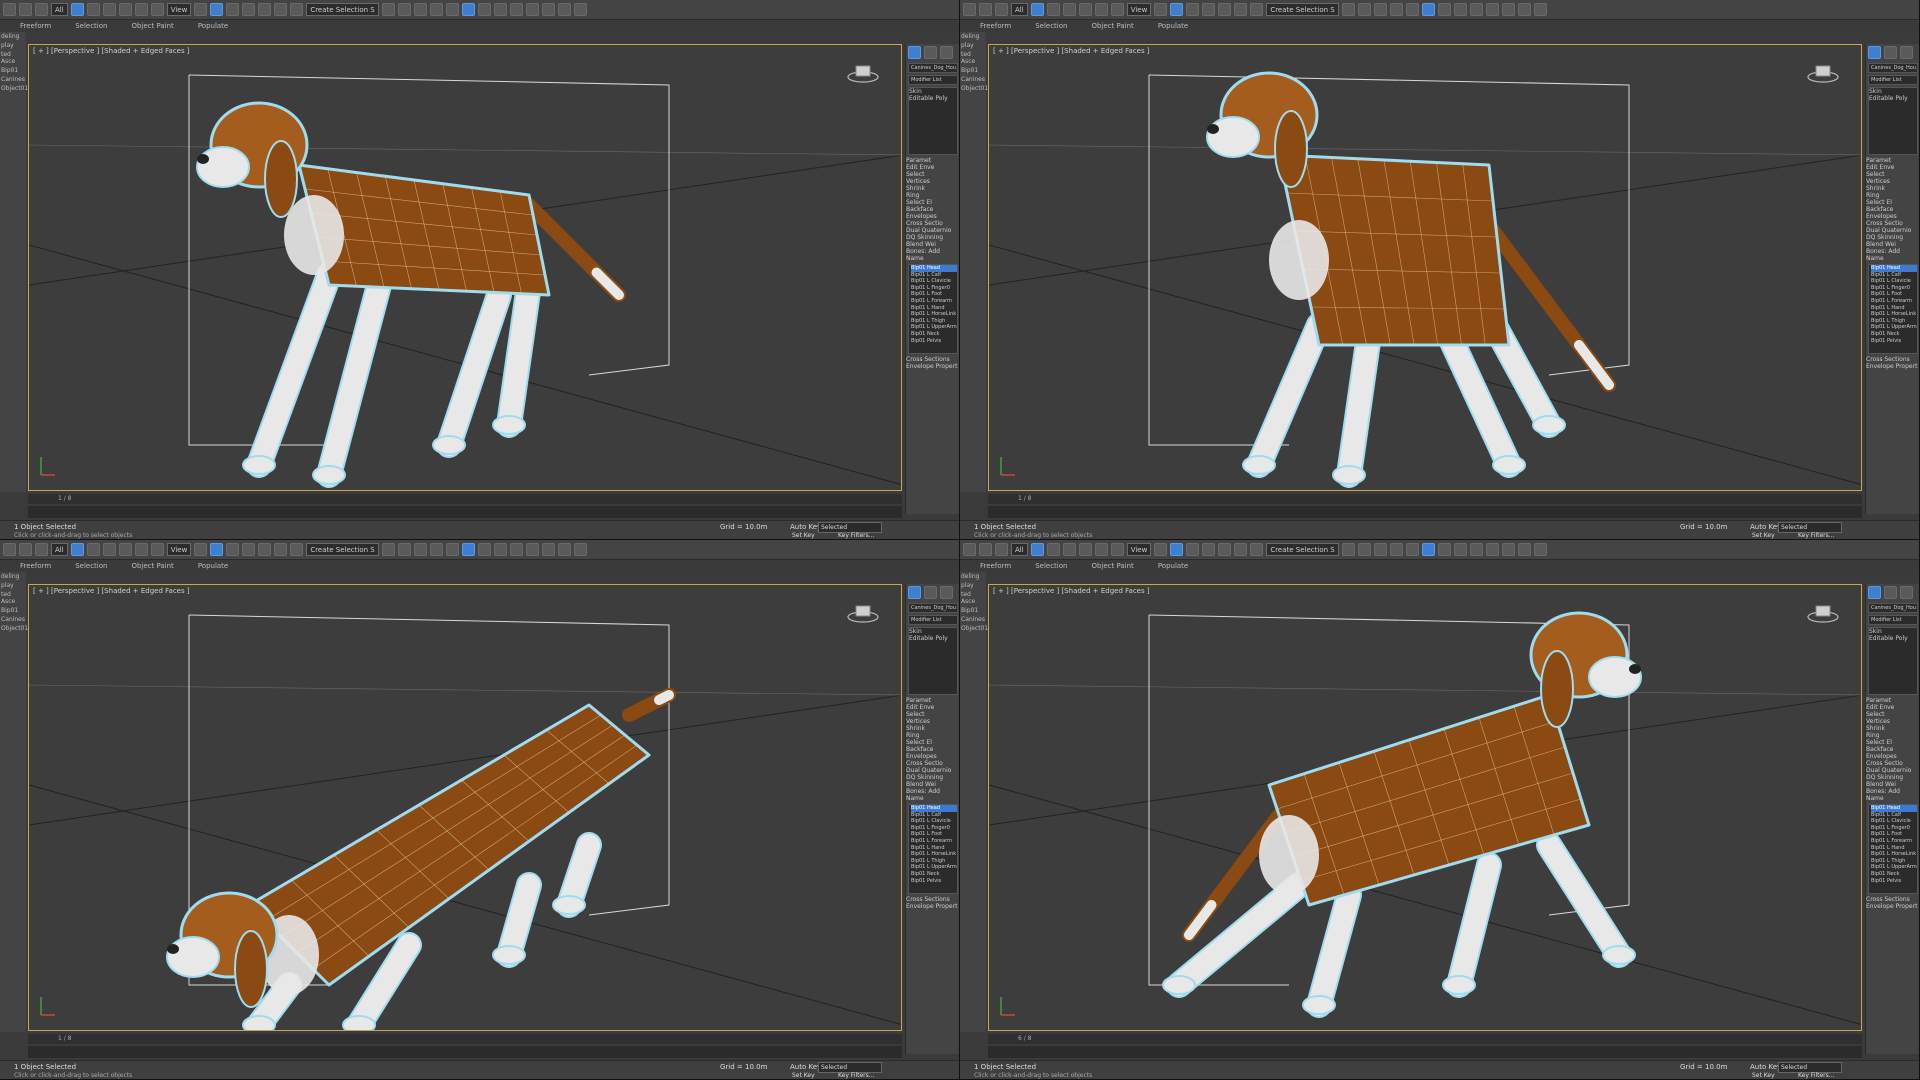  I want to click on scene-item: play, so click(13, 585).